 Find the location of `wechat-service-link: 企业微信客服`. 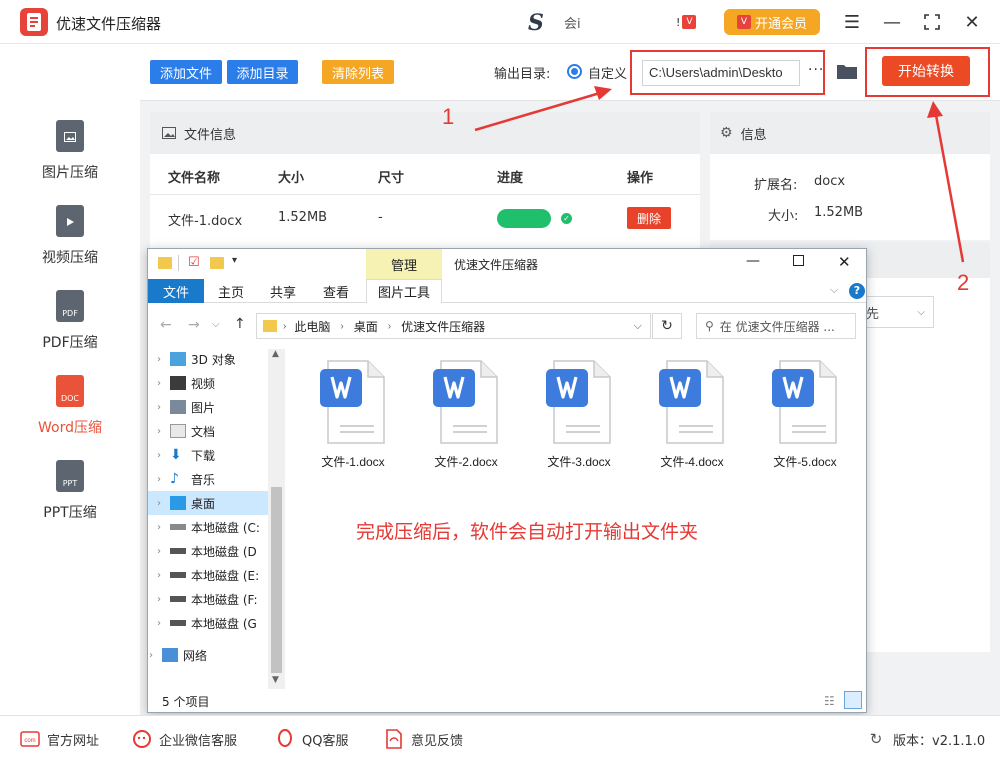

wechat-service-link: 企业微信客服 is located at coordinates (184, 739).